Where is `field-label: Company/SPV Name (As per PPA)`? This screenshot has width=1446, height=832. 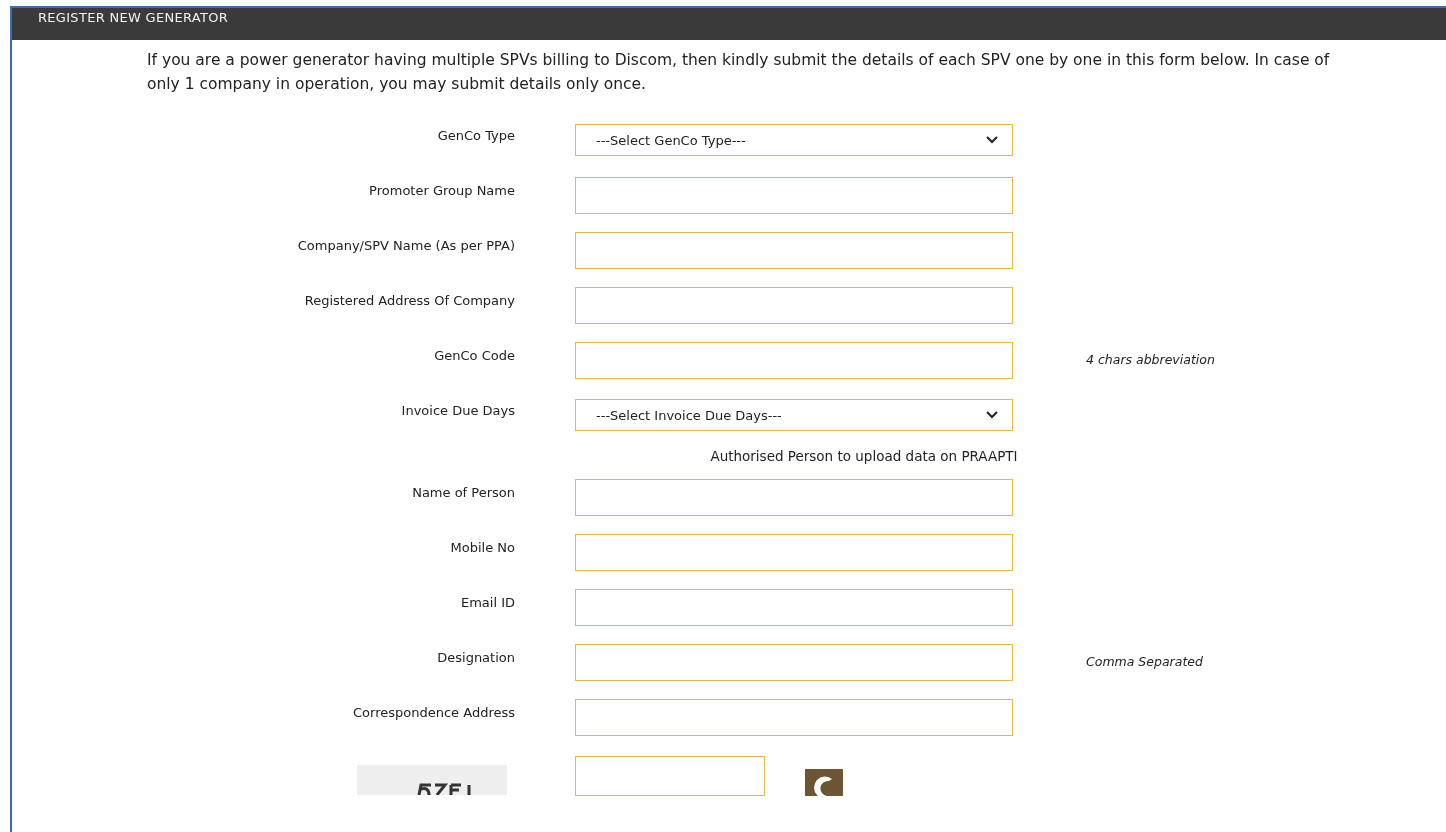
field-label: Company/SPV Name (As per PPA) is located at coordinates (406, 245).